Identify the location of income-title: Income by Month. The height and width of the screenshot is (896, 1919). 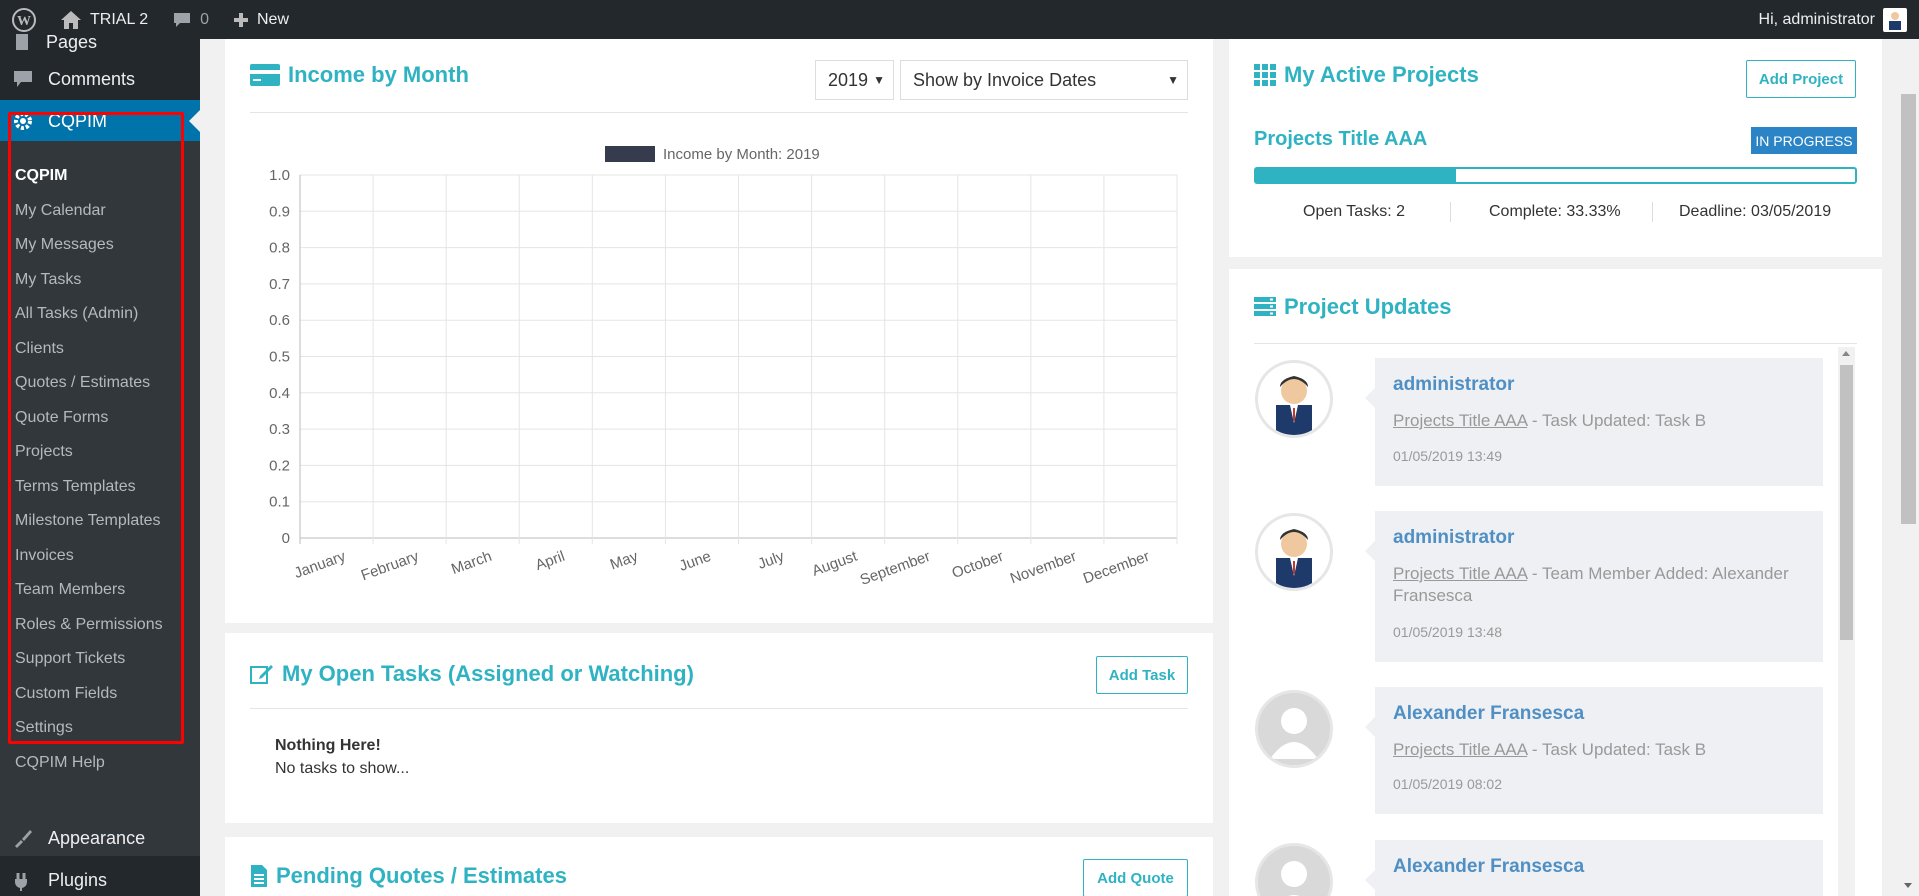
(359, 75).